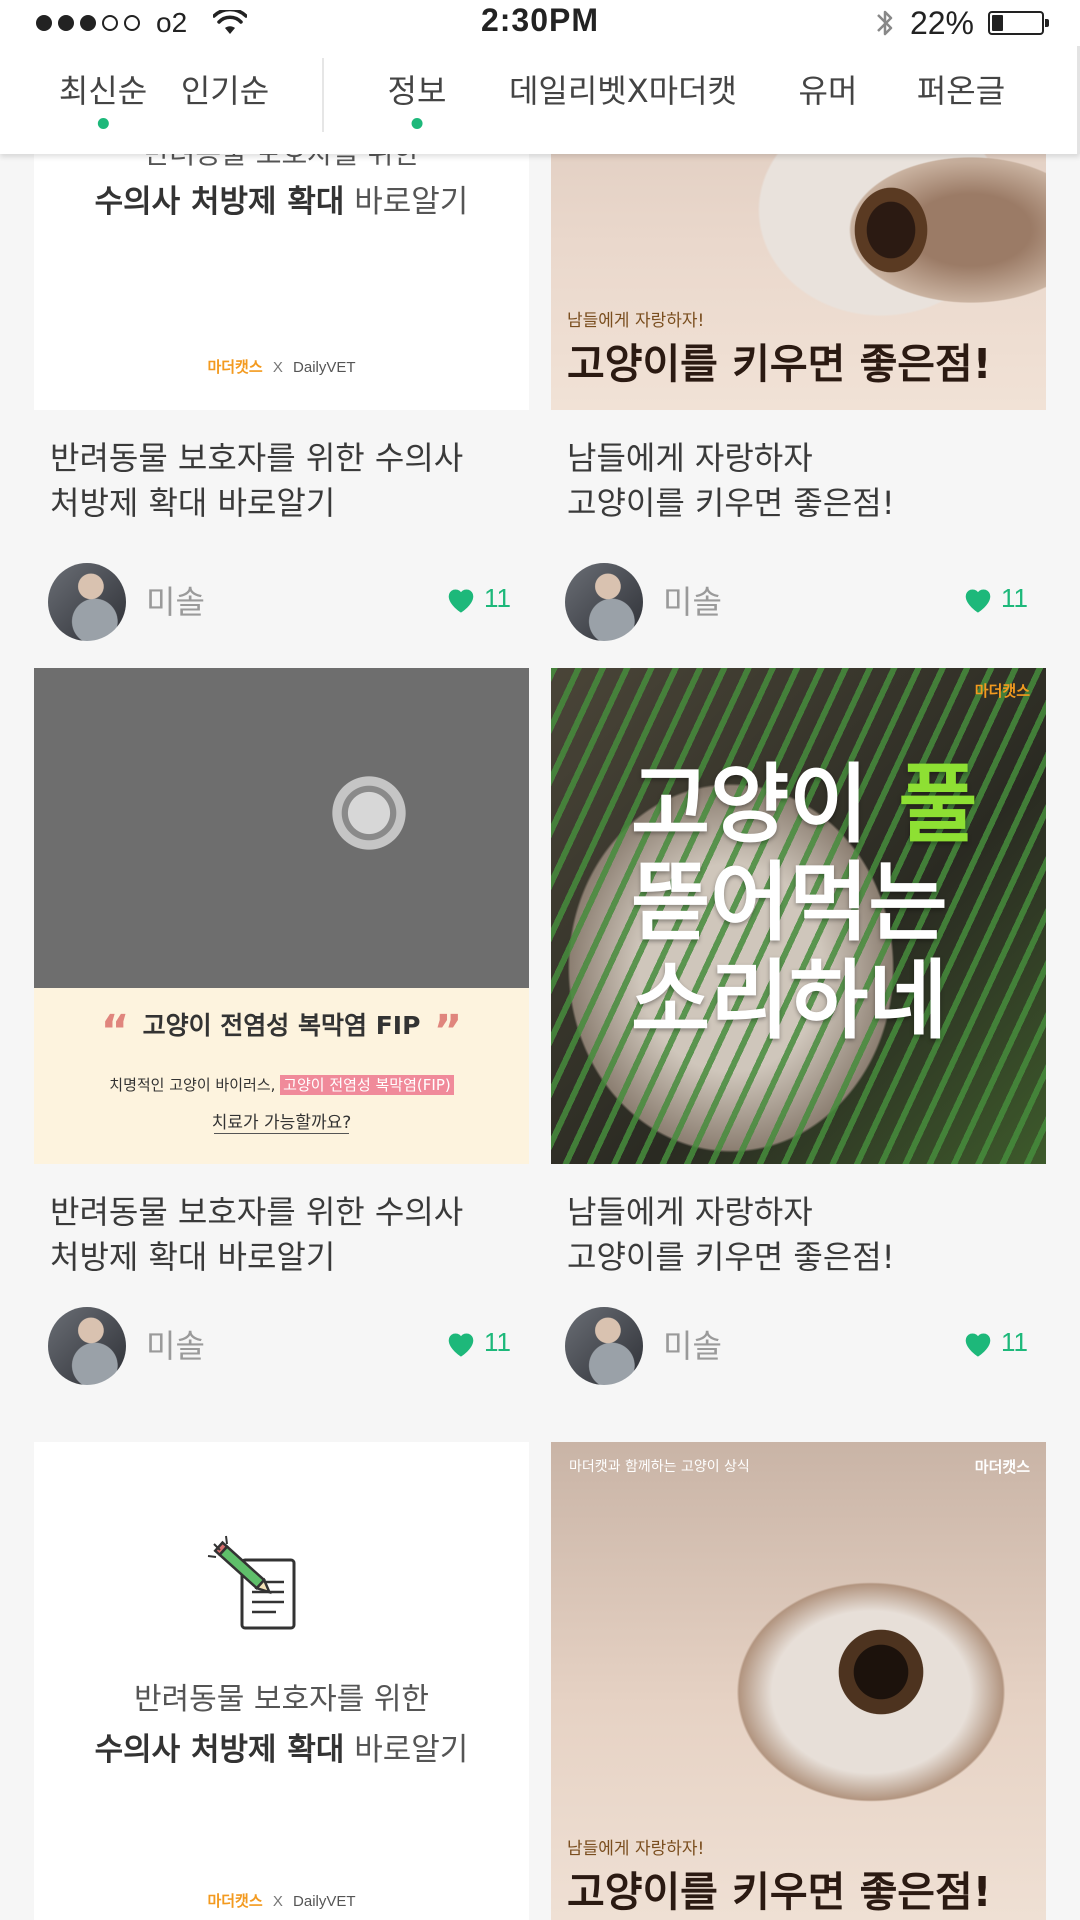  I want to click on tab-shared-posts: 퍼온글, so click(961, 89).